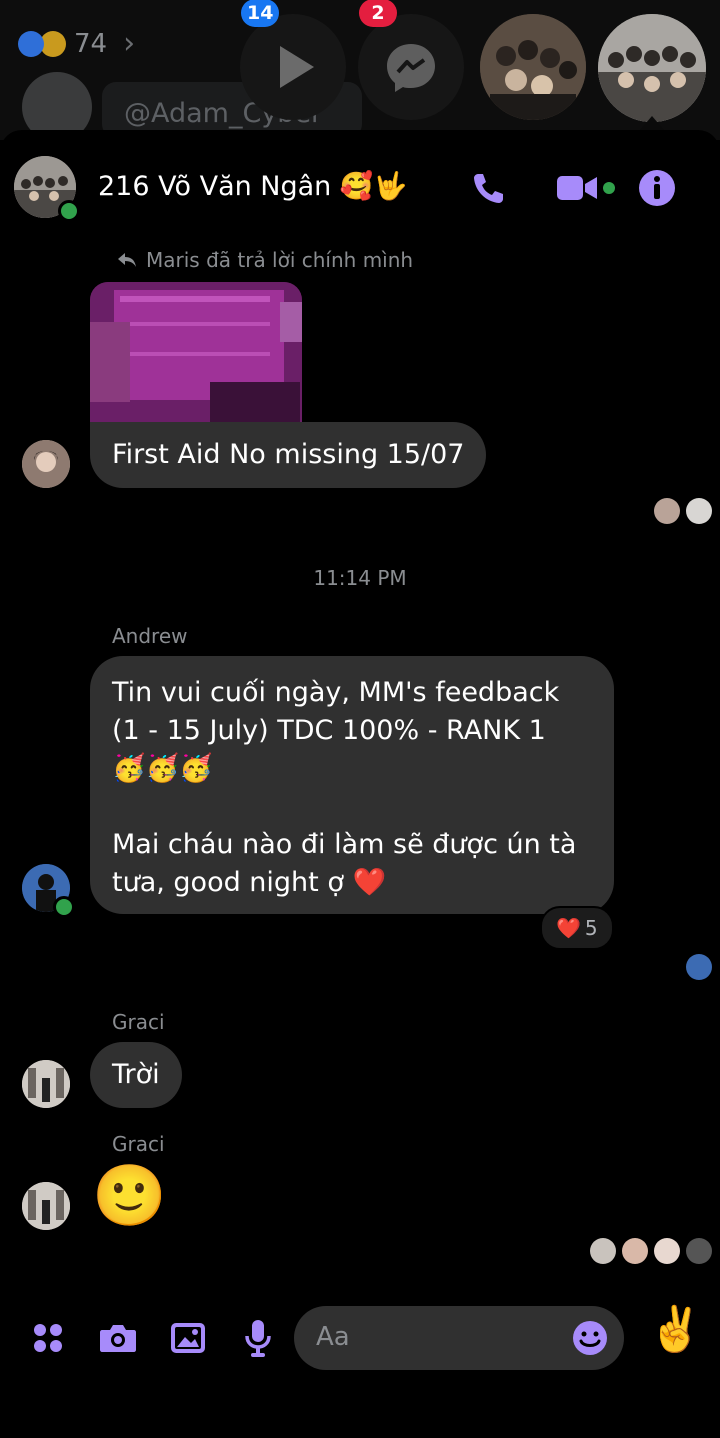 The height and width of the screenshot is (1438, 720). I want to click on replied-image, so click(196, 362).